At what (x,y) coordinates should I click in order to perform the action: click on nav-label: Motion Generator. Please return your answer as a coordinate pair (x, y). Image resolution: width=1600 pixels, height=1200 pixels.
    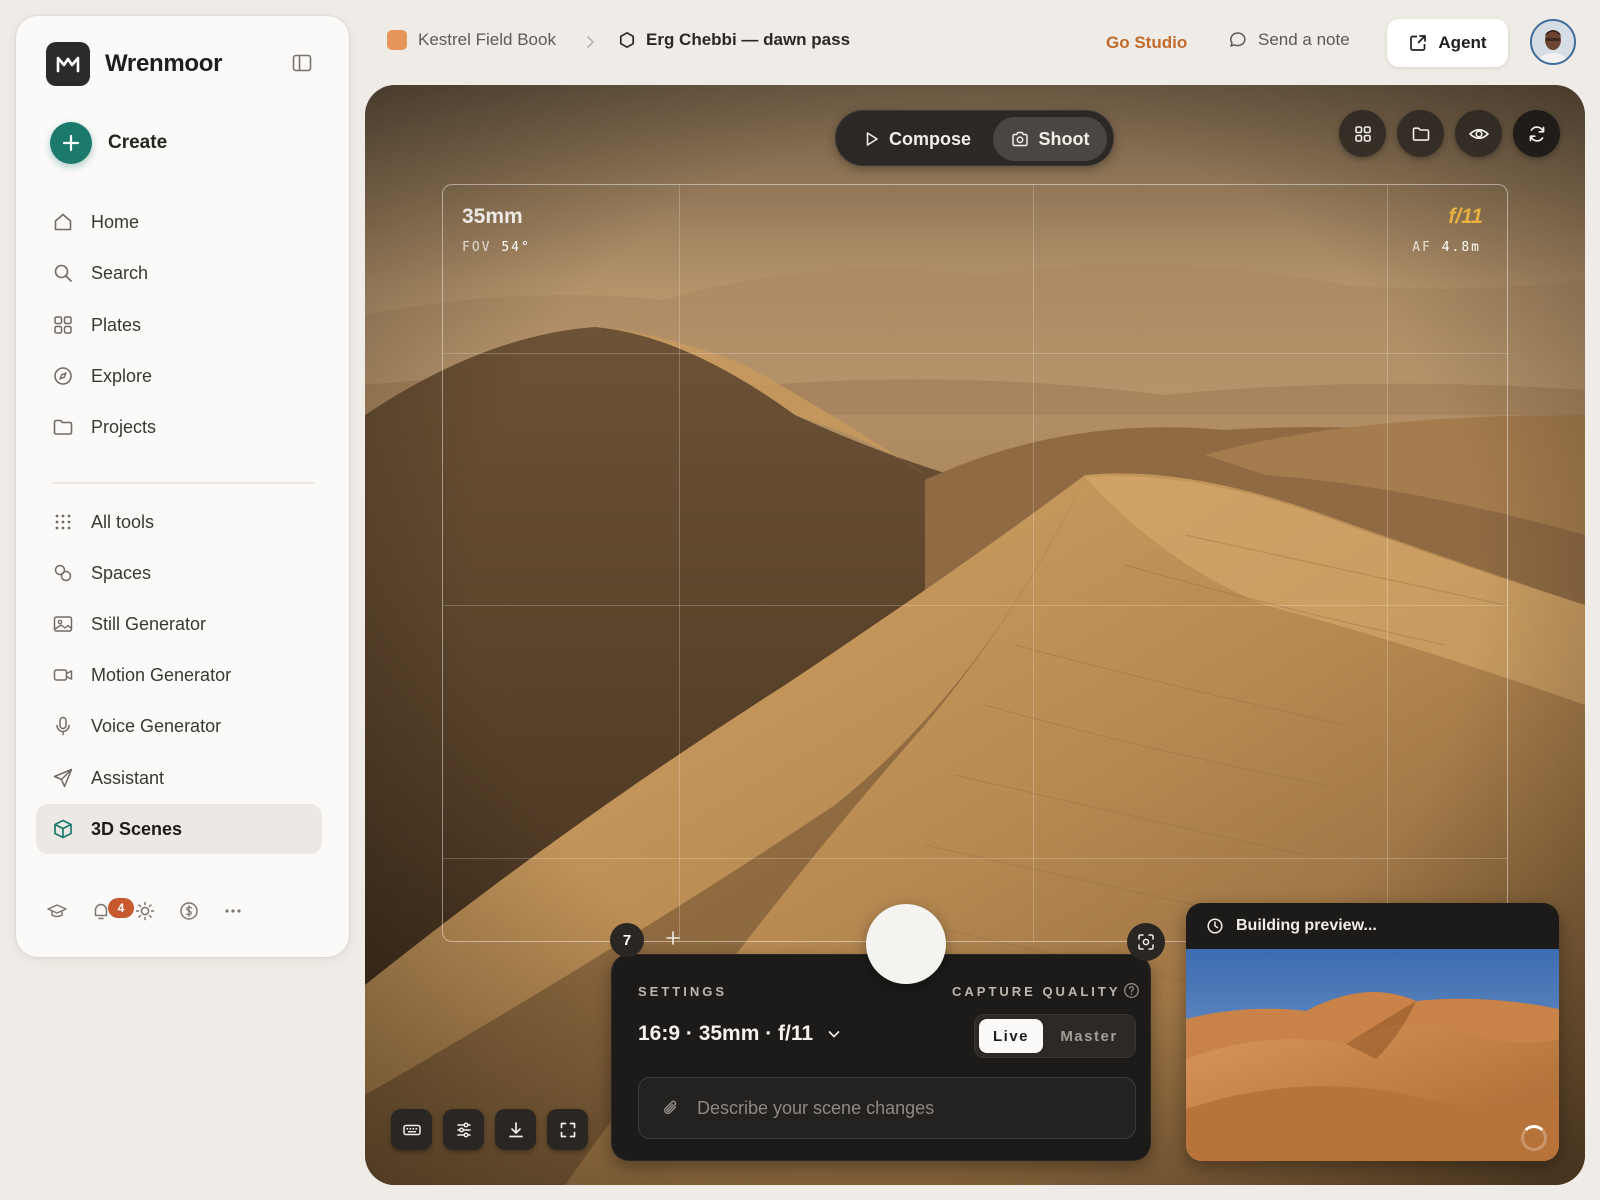
    Looking at the image, I should click on (161, 674).